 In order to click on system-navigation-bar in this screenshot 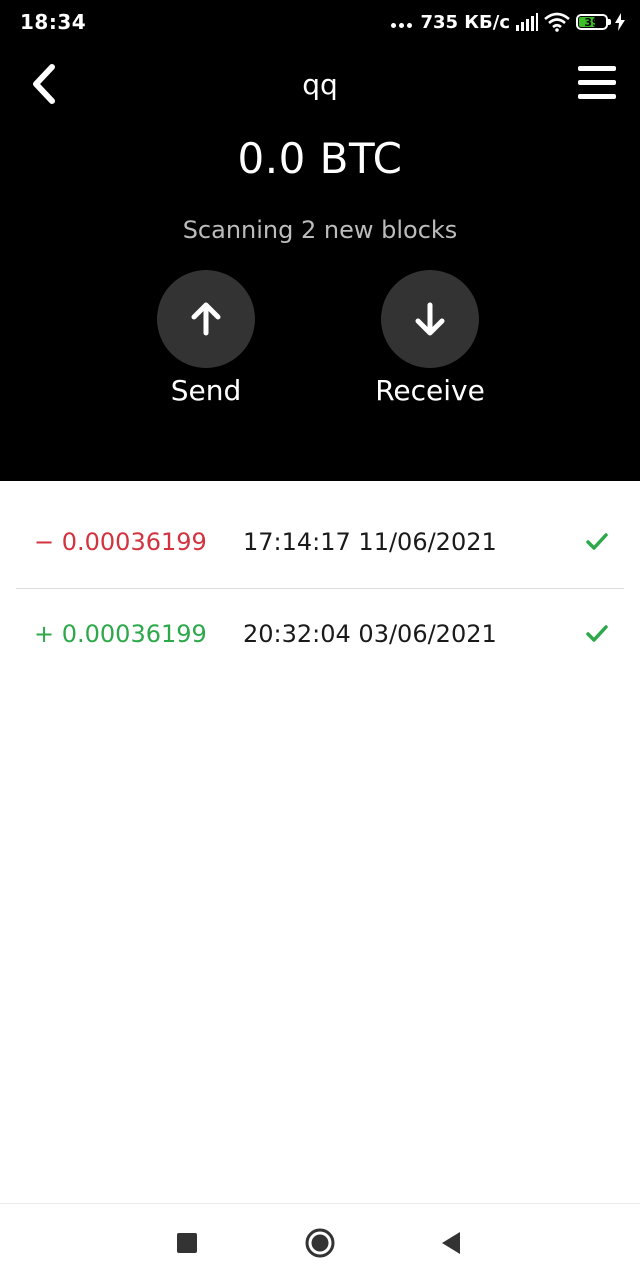, I will do `click(320, 1242)`.